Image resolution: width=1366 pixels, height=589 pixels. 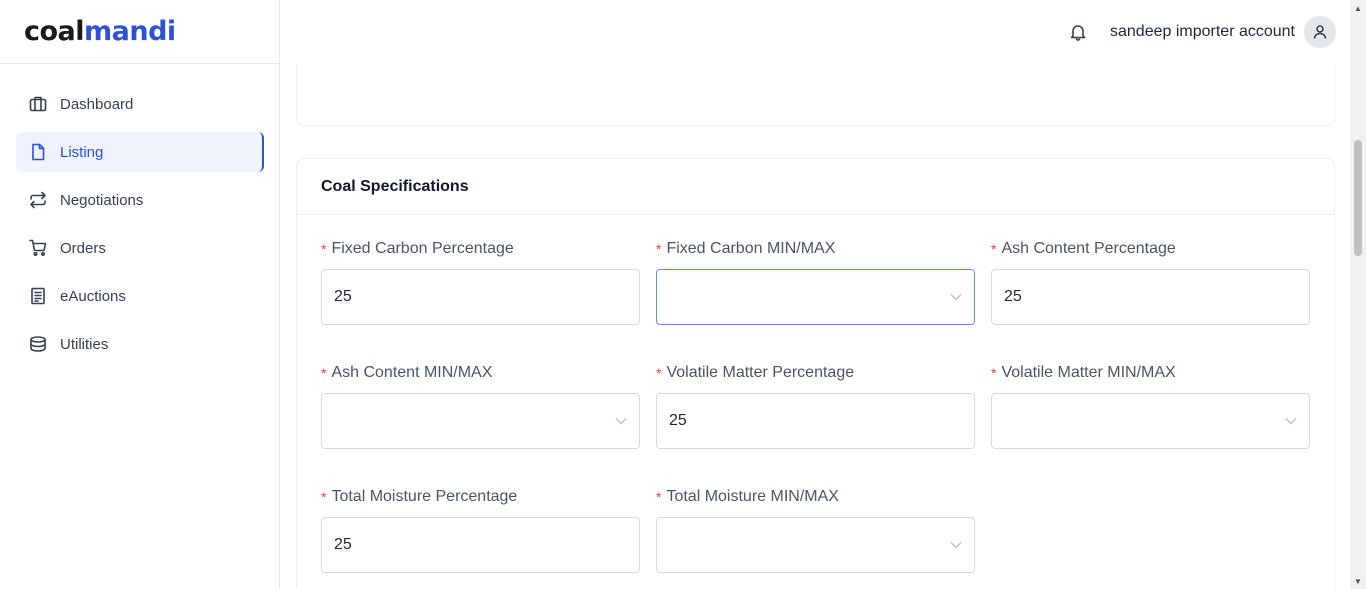 What do you see at coordinates (97, 104) in the screenshot?
I see `sidebar-item-label: Dashboard` at bounding box center [97, 104].